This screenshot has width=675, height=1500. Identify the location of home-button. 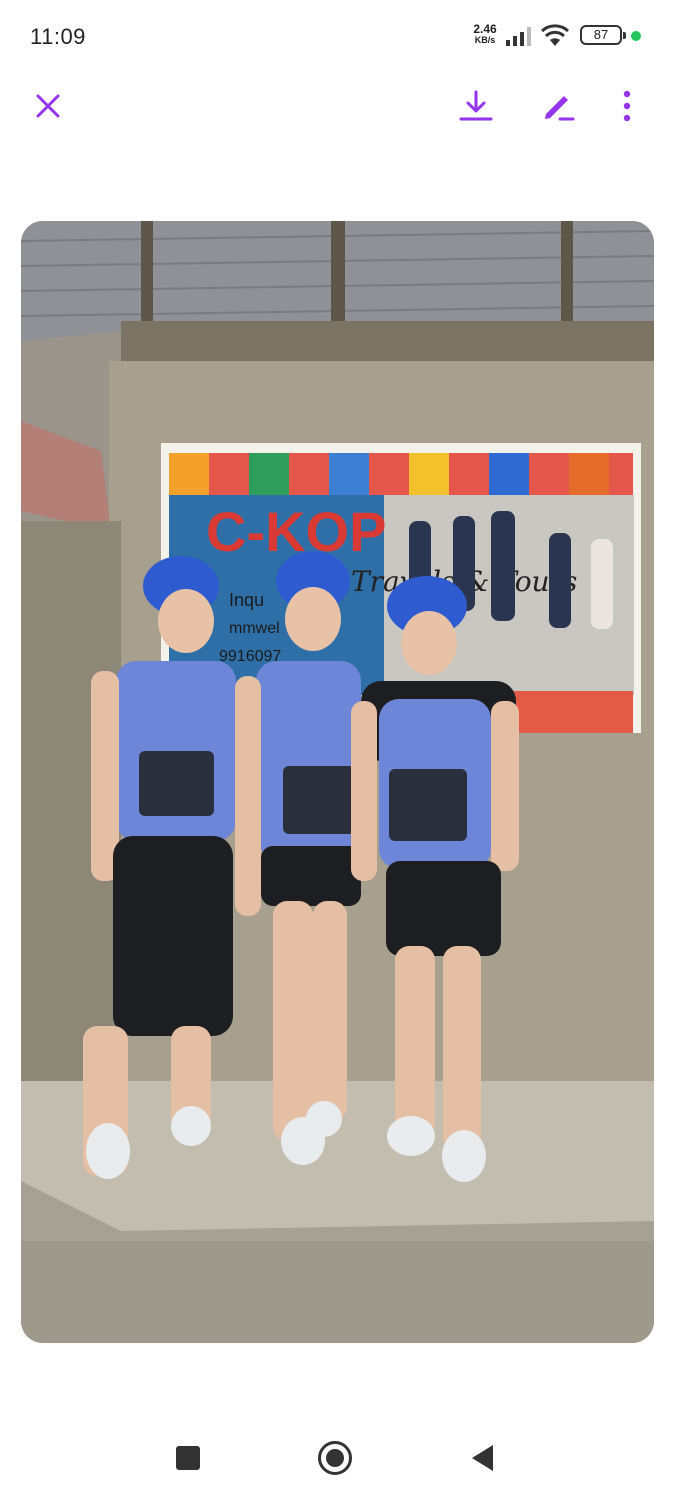
(335, 1458).